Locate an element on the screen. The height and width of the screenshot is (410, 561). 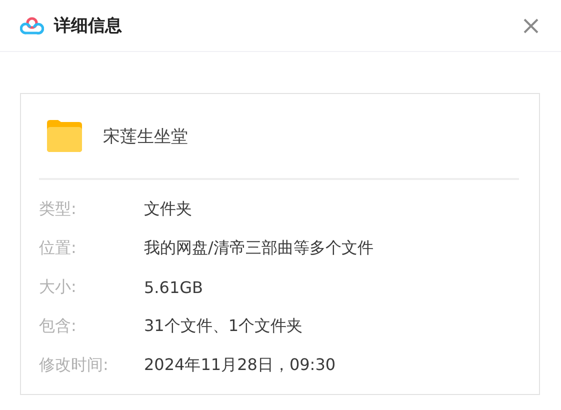
detail-label: 修改时间: is located at coordinates (74, 365).